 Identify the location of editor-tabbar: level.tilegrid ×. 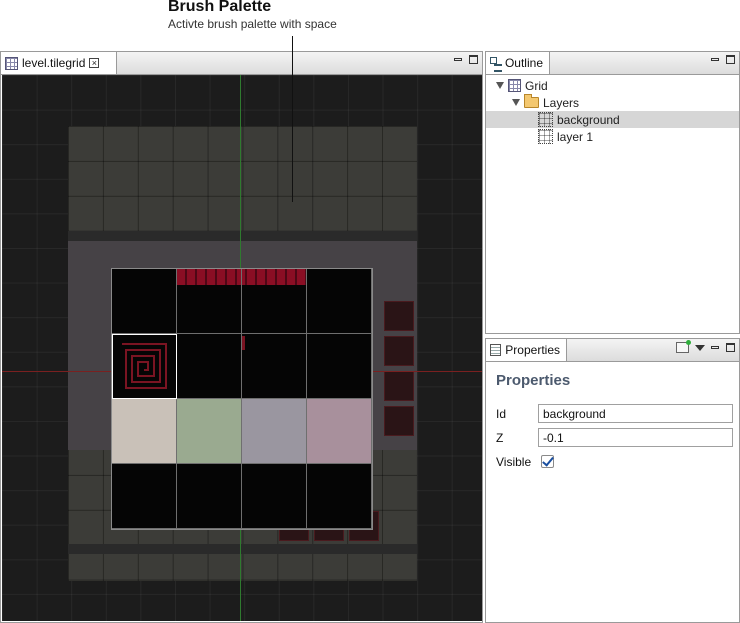
(241, 63).